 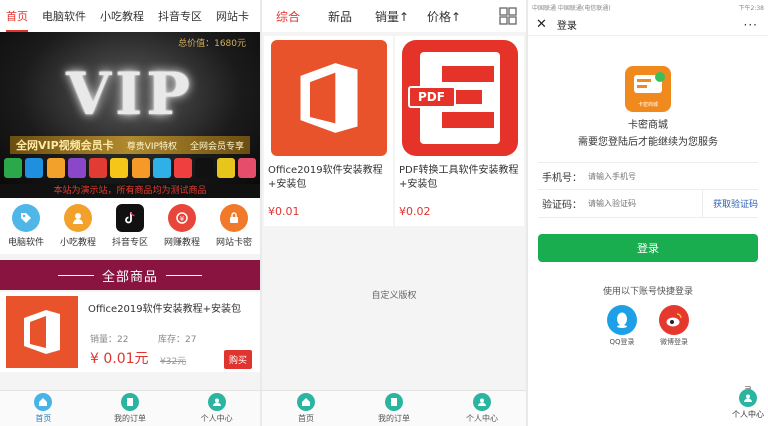 I want to click on product-card: PDF PDF转换工具软件安装教程+安装包 ¥0.02, so click(x=459, y=131).